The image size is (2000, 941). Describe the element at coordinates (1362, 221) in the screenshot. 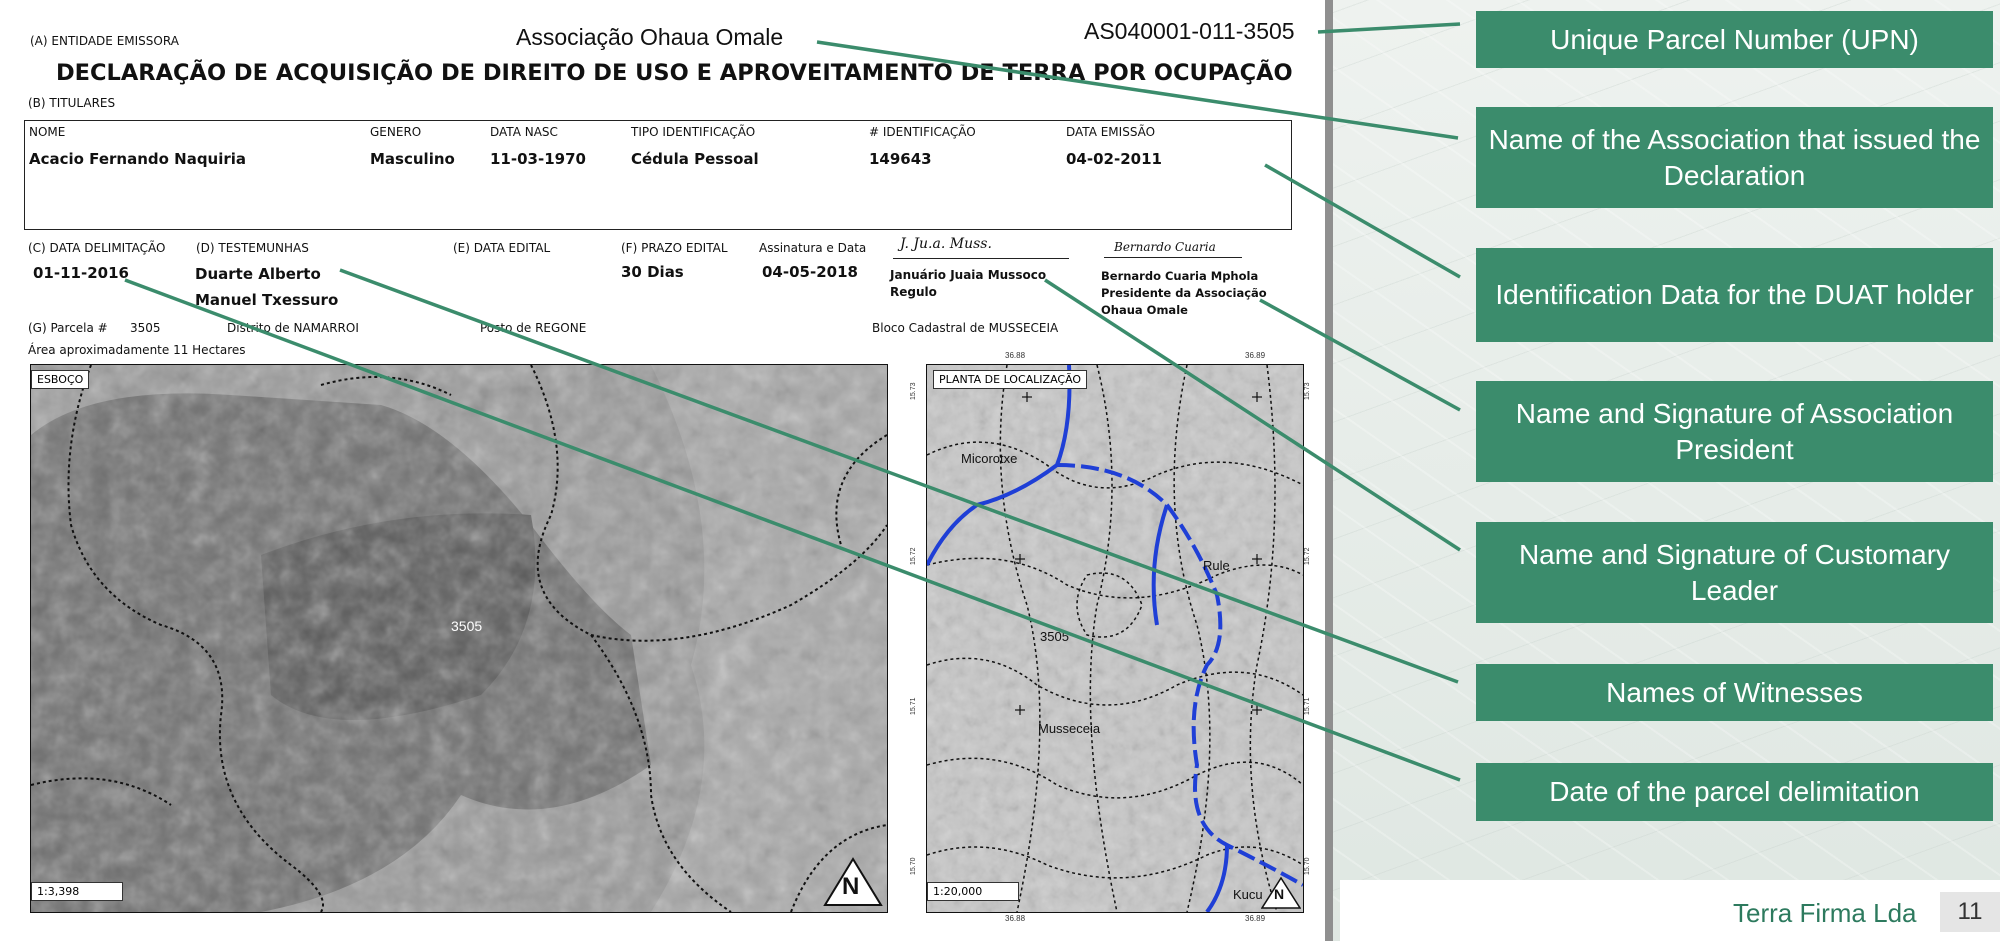

I see `leader-line-holder` at that location.